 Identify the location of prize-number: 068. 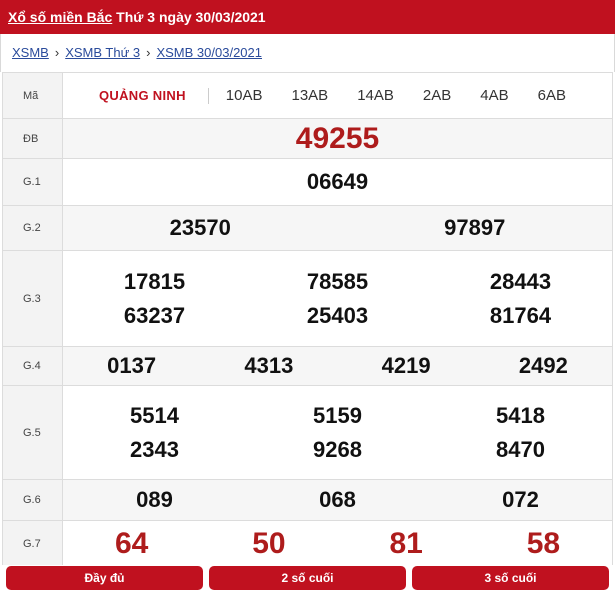
(337, 499).